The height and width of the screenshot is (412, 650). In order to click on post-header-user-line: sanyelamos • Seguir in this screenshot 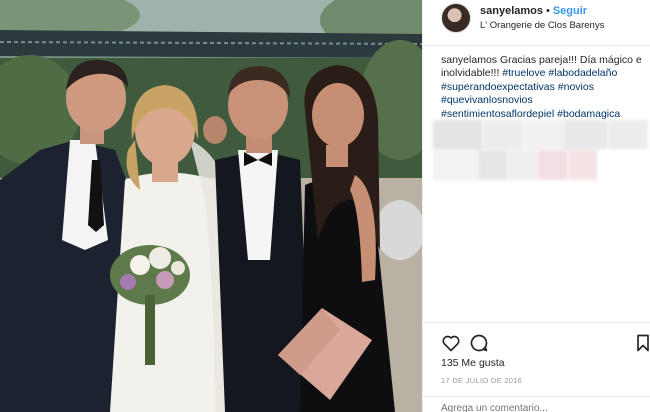, I will do `click(533, 11)`.